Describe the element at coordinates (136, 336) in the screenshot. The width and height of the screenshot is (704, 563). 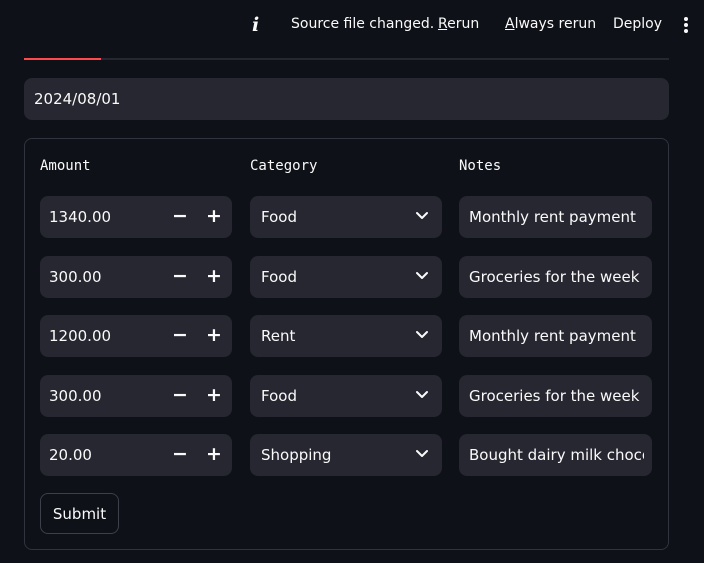
I see `amount-number-input: 1200.00 − +` at that location.